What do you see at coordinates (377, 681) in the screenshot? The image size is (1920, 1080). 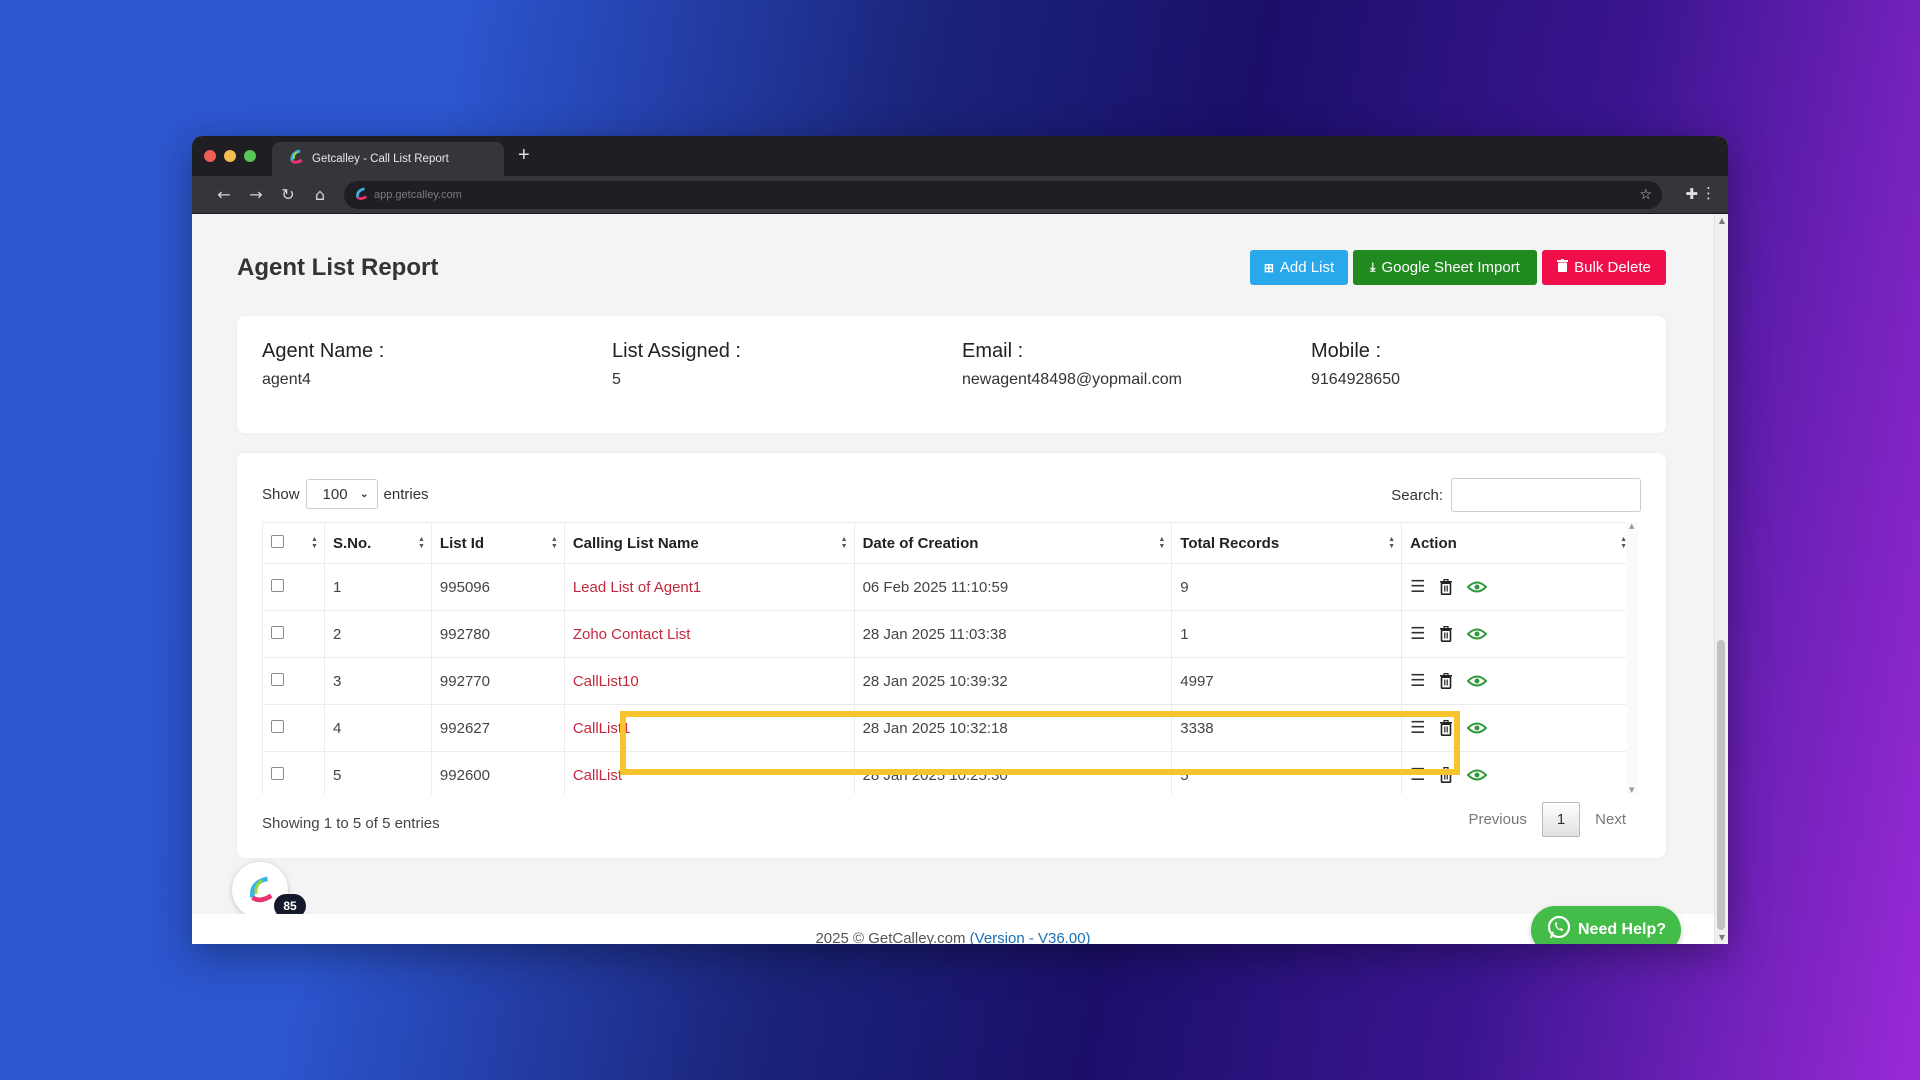 I see `sno-cell: 3` at bounding box center [377, 681].